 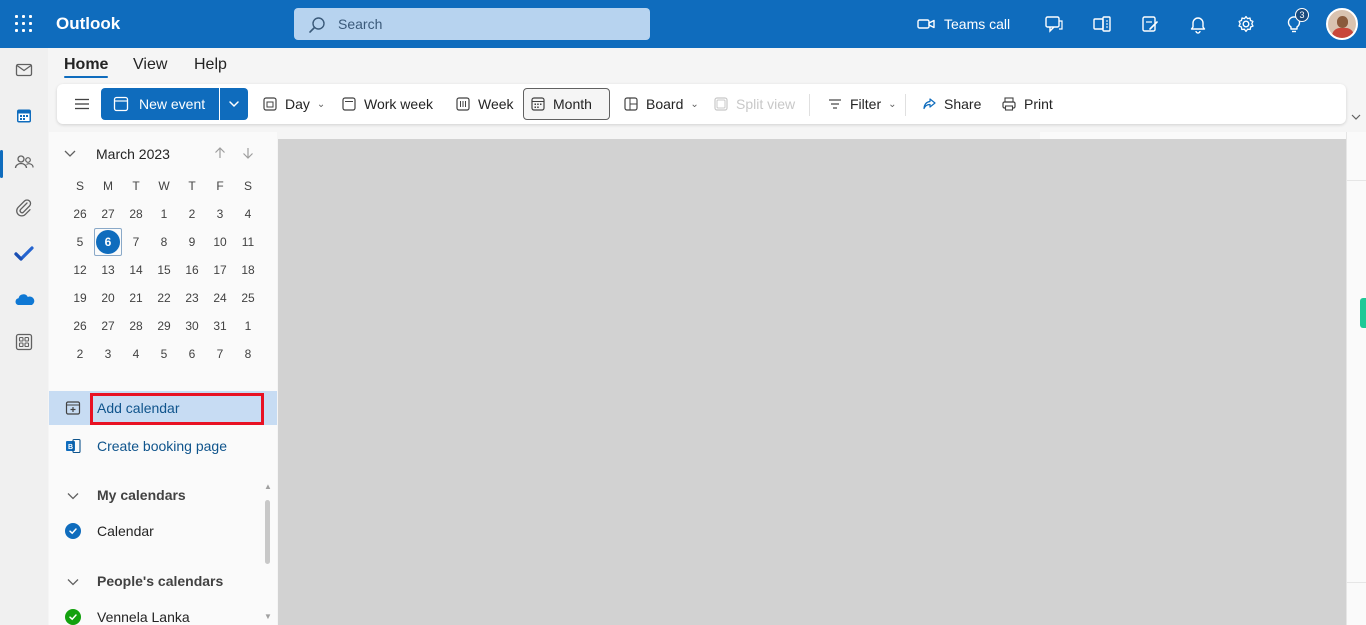 What do you see at coordinates (24, 24) in the screenshot?
I see `app-launcher-icon` at bounding box center [24, 24].